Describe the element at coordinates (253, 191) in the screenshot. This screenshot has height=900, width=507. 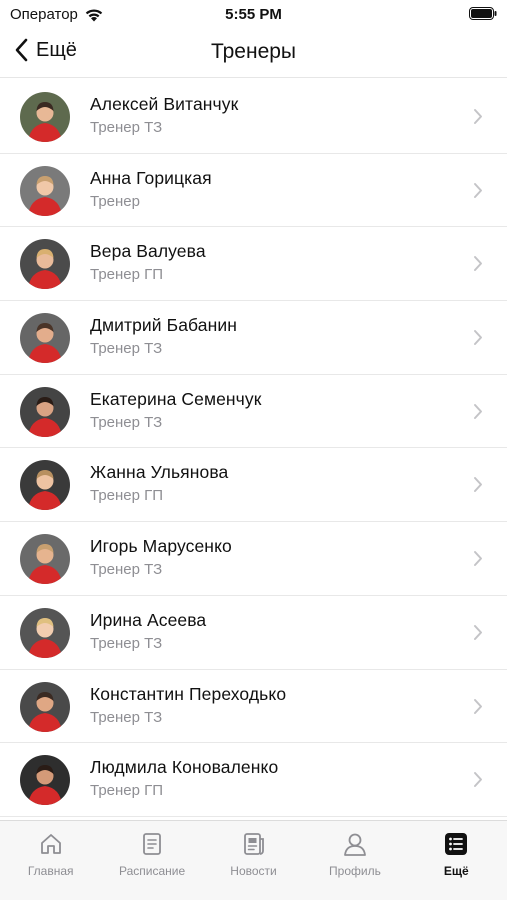
I see `trainer-row: Анна Горицкая Тренер` at that location.